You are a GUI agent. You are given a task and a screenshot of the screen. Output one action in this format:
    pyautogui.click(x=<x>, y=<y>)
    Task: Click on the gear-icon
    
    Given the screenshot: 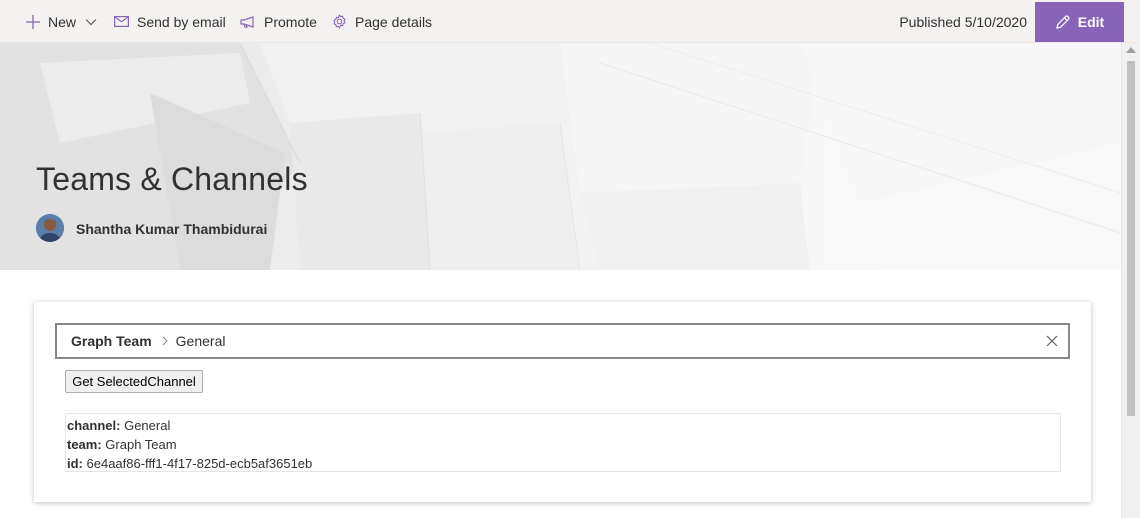 What is the action you would take?
    pyautogui.click(x=339, y=21)
    